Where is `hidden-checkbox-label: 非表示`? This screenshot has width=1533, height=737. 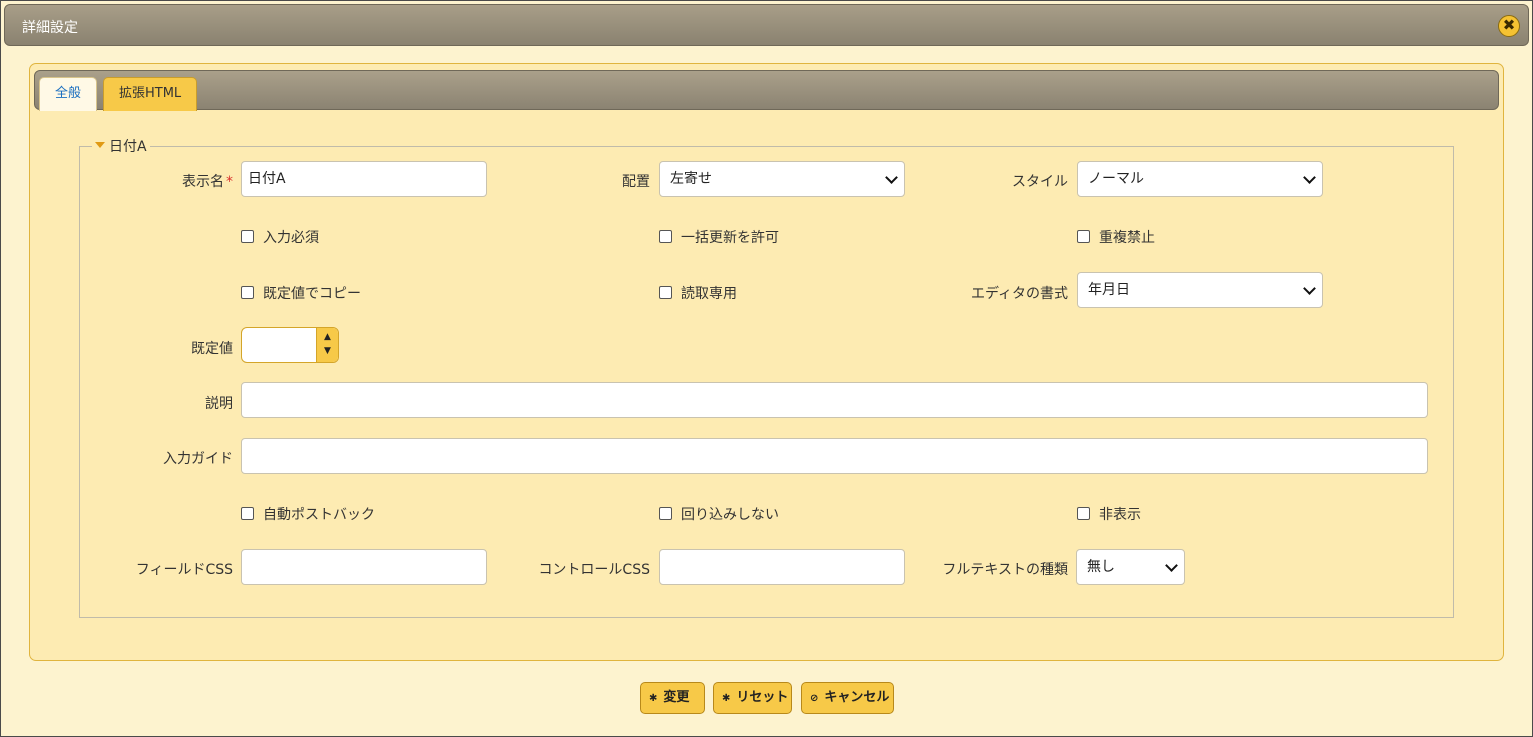
hidden-checkbox-label: 非表示 is located at coordinates (1120, 515).